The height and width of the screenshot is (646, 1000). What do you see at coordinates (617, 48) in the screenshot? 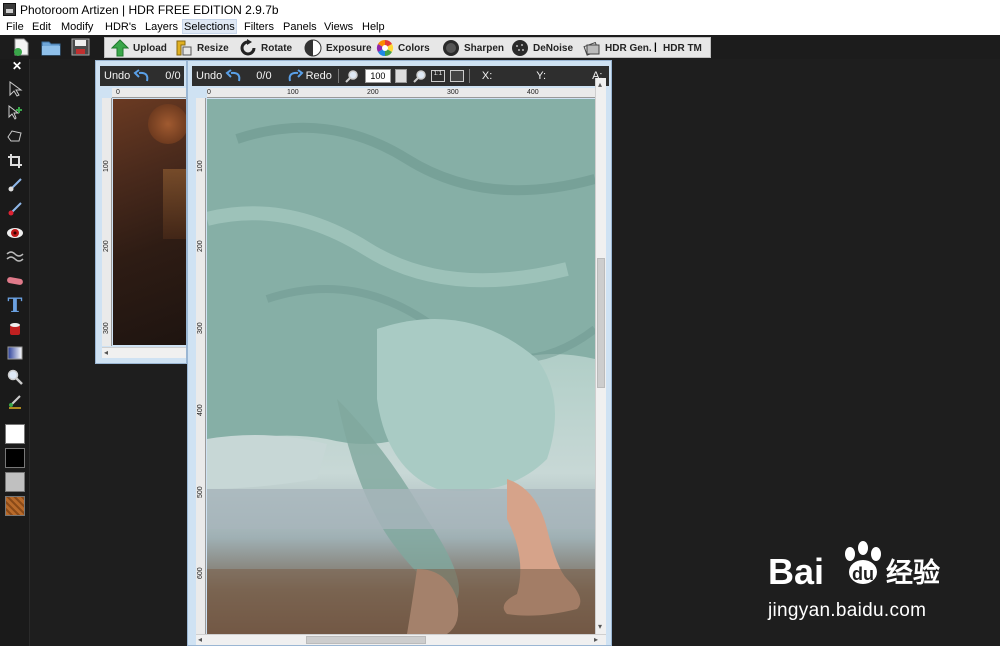
I see `hdr-gen-button: HDR Gen.` at bounding box center [617, 48].